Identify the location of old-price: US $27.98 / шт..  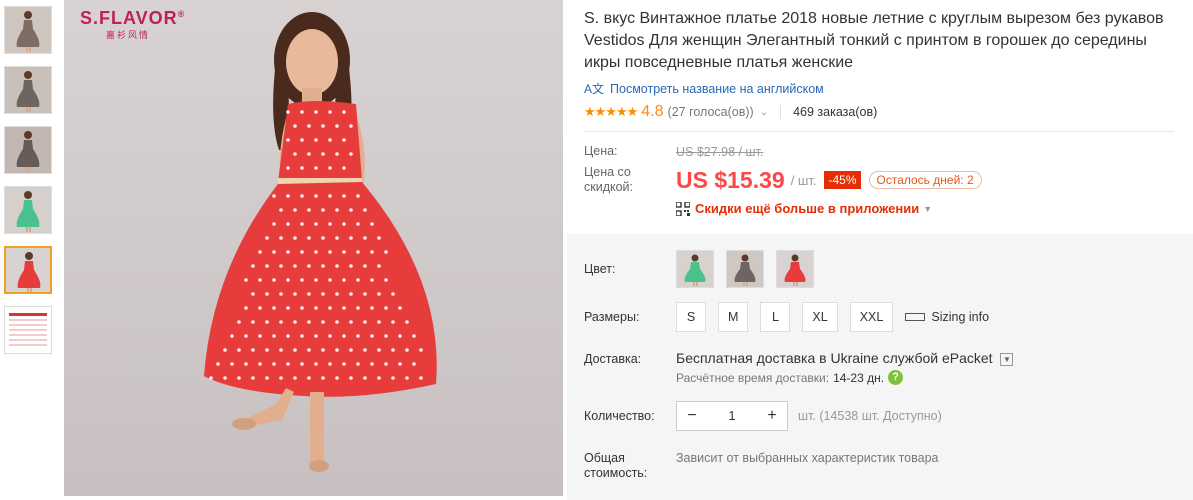
(720, 151).